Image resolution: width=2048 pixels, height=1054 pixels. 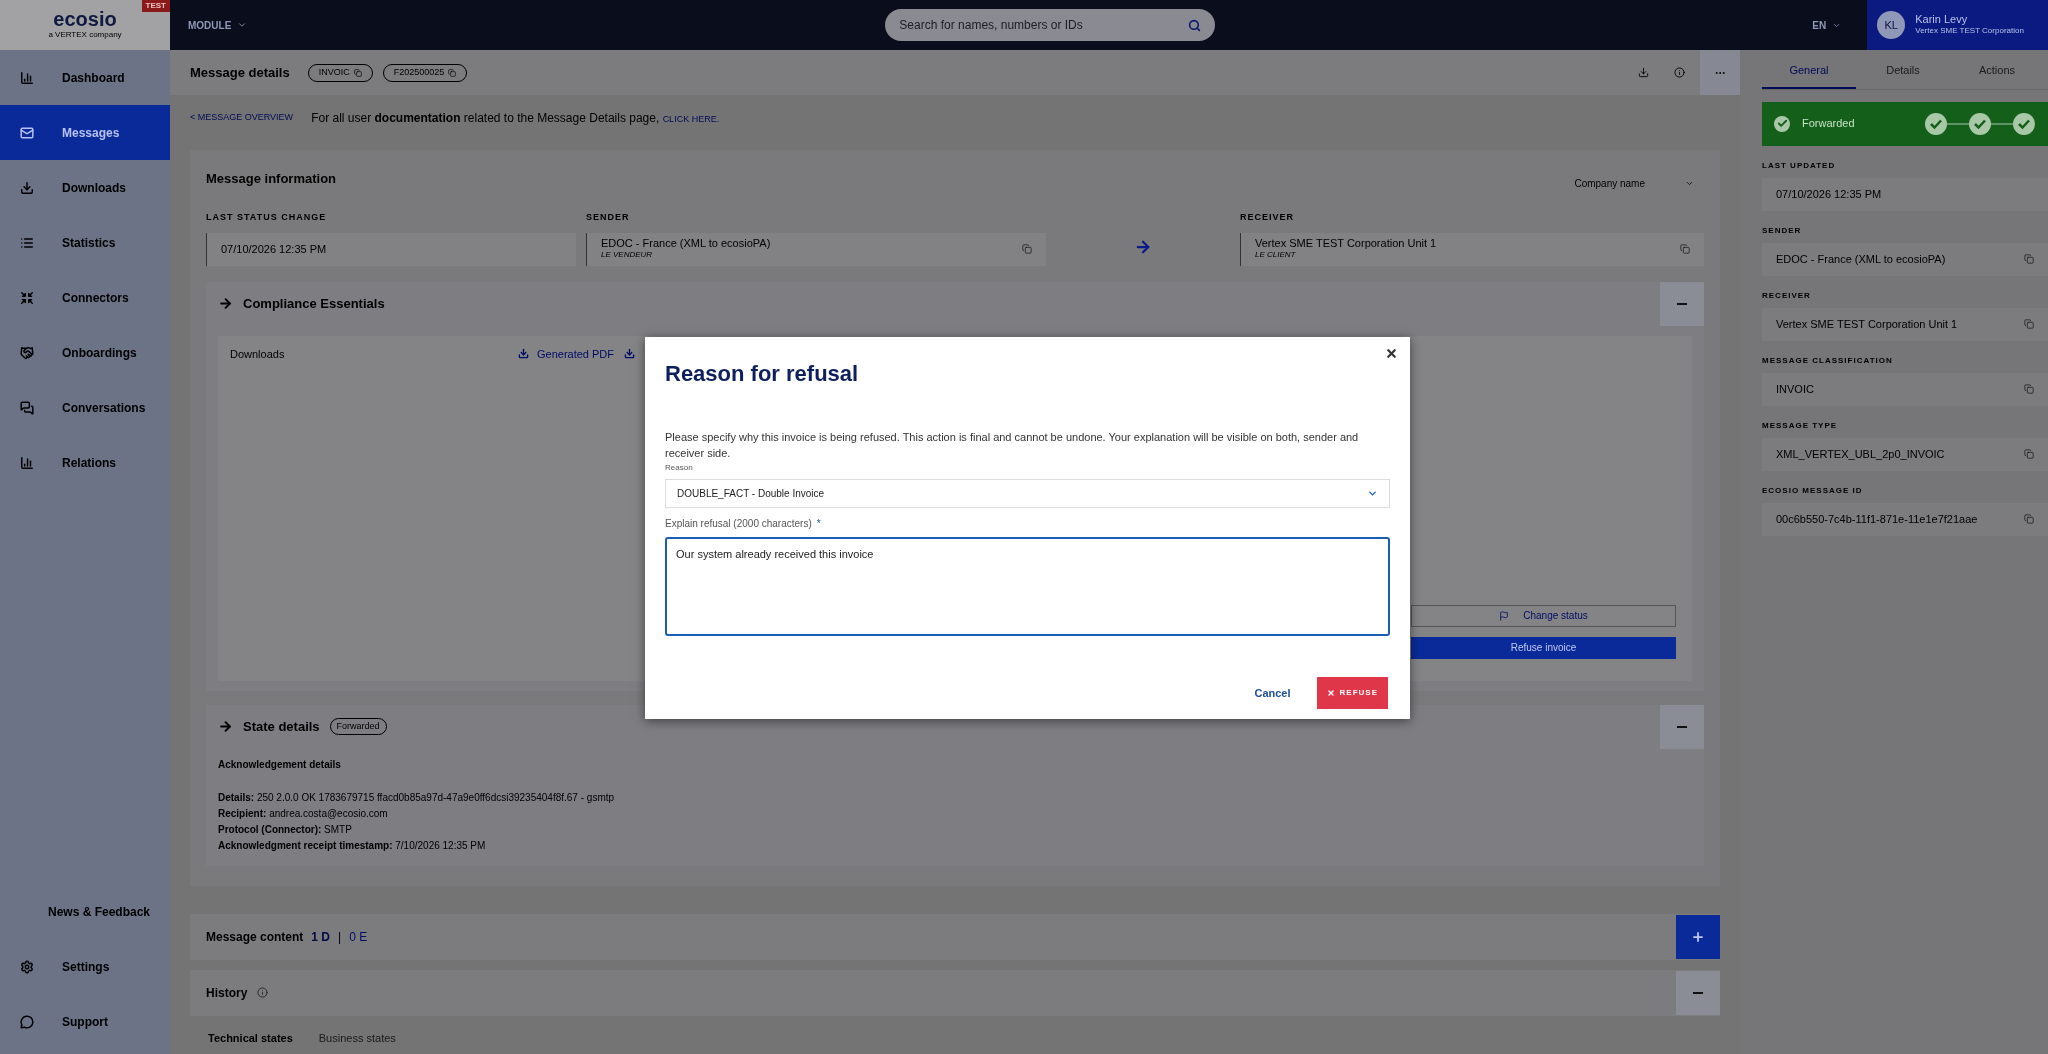 I want to click on panel-tab: Details, so click(x=1903, y=75).